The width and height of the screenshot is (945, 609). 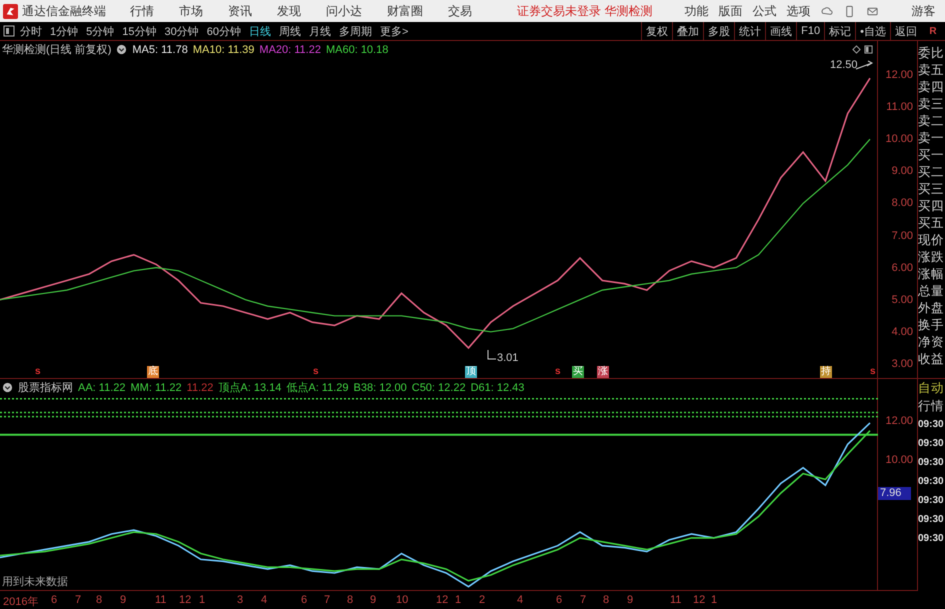 What do you see at coordinates (497, 388) in the screenshot?
I see `indicator-value: D61: 12.43` at bounding box center [497, 388].